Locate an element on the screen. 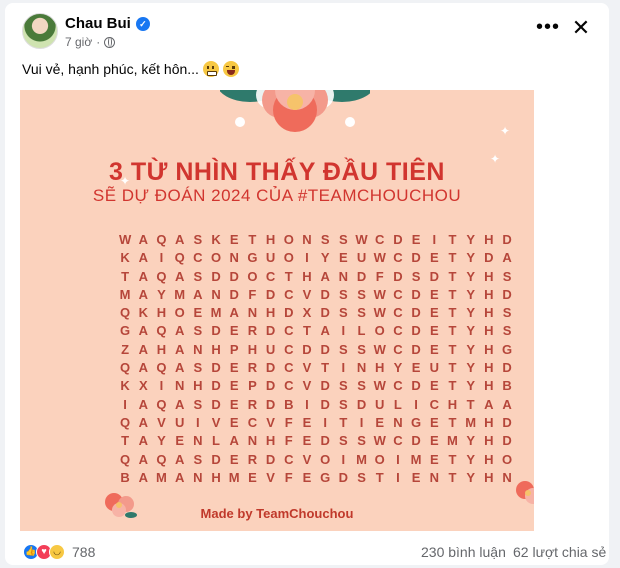 The image size is (620, 568). author-name: Chau Bui is located at coordinates (98, 23).